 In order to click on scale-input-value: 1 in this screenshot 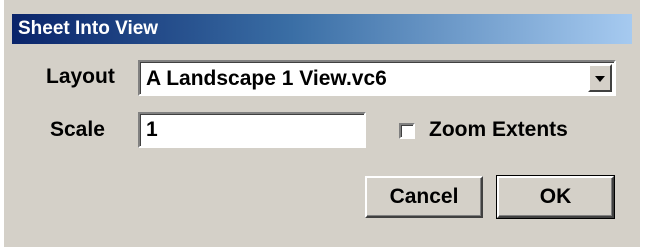, I will do `click(152, 129)`.